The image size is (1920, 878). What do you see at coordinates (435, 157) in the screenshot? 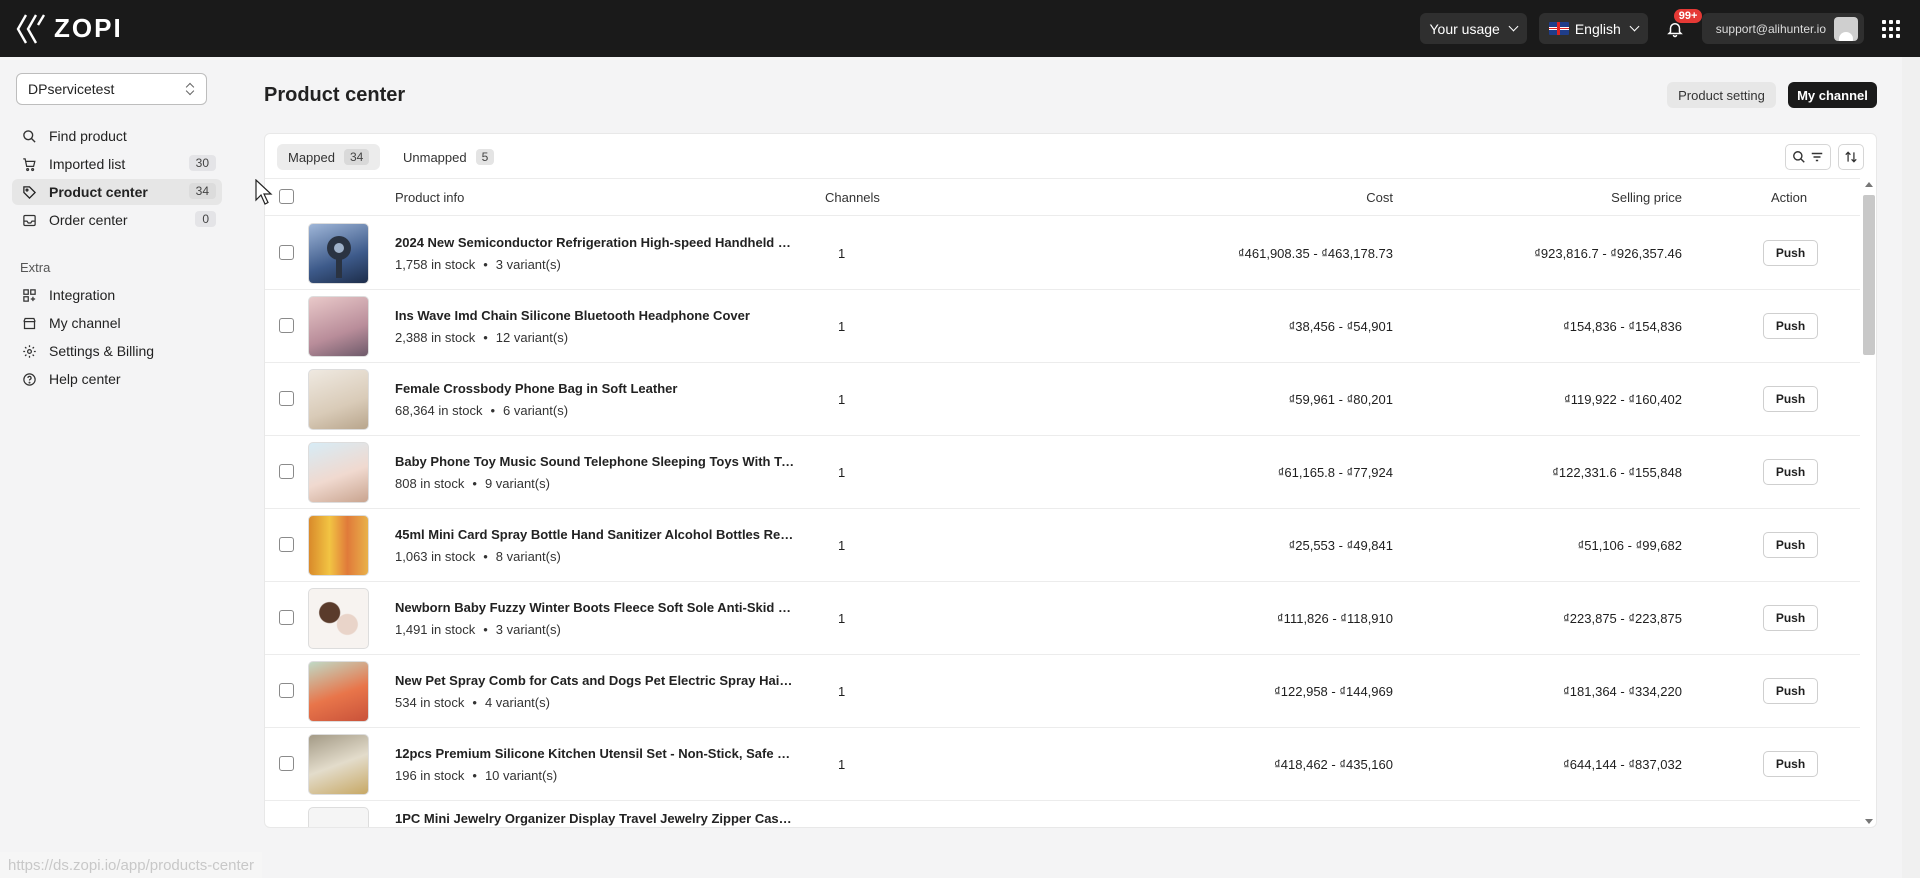
I see `tab-label: Unmapped` at bounding box center [435, 157].